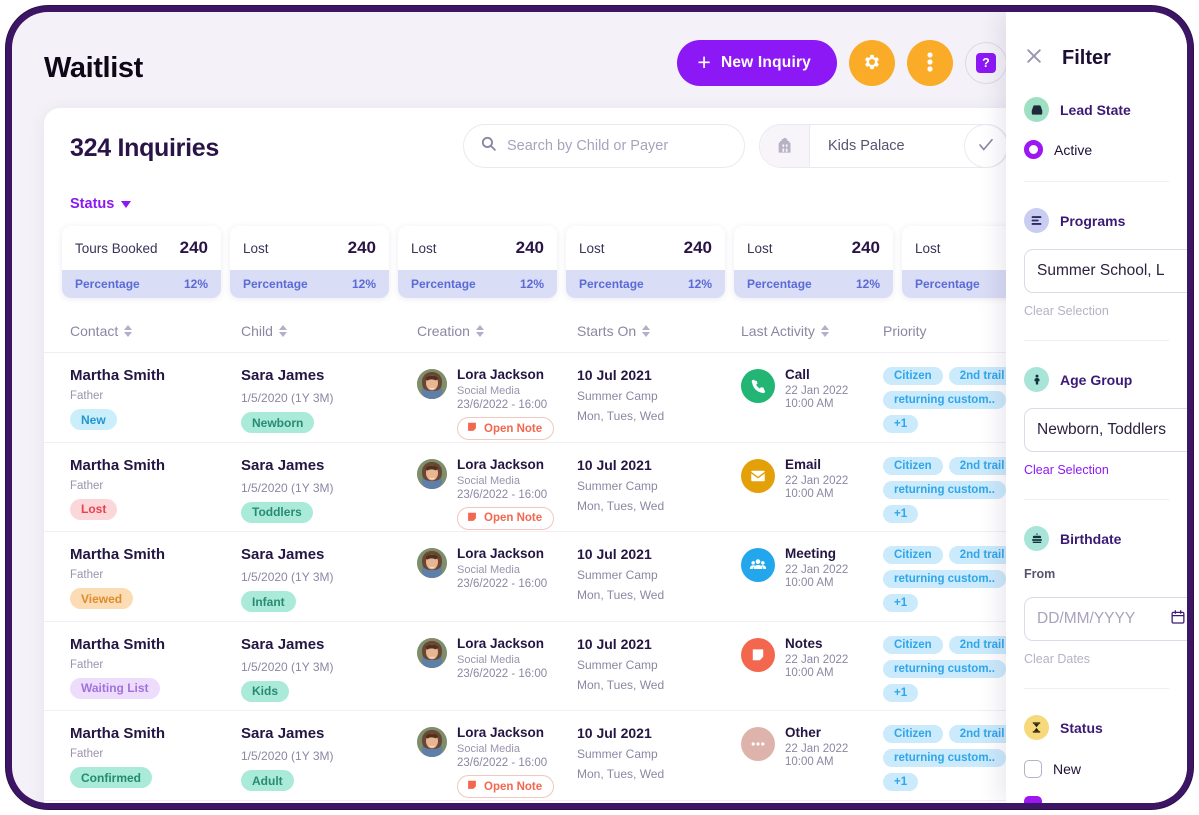 This screenshot has width=1199, height=815. Describe the element at coordinates (809, 672) in the screenshot. I see `activity-time: 10:00 AM` at that location.